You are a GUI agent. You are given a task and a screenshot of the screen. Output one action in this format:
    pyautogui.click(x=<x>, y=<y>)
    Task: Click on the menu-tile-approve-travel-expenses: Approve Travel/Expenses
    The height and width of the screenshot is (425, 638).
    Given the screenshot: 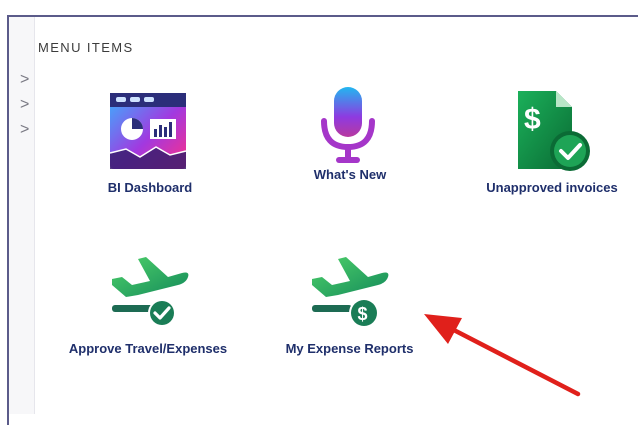 What is the action you would take?
    pyautogui.click(x=148, y=307)
    